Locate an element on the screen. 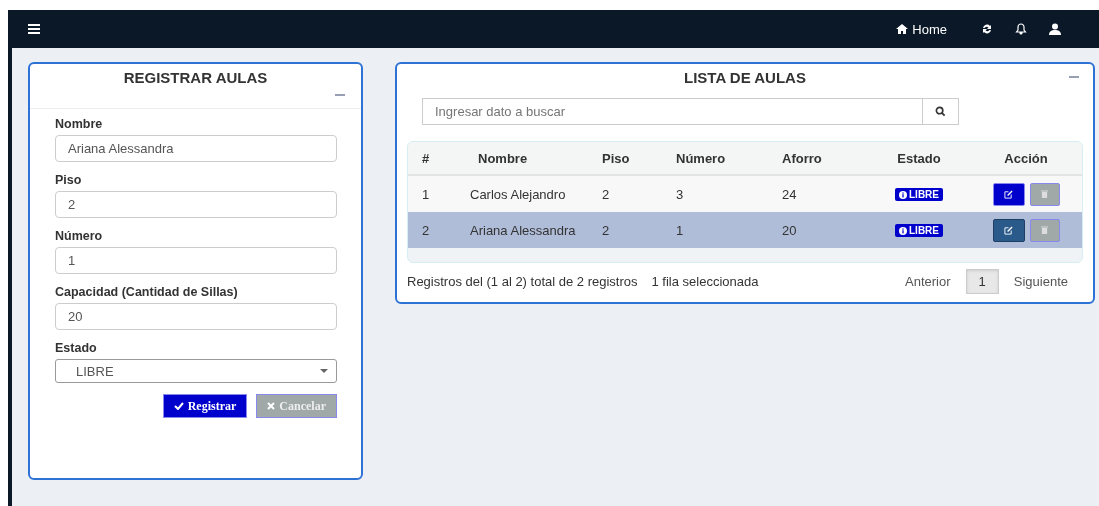 The width and height of the screenshot is (1099, 506). input-field: Ariana Alessandra is located at coordinates (196, 148).